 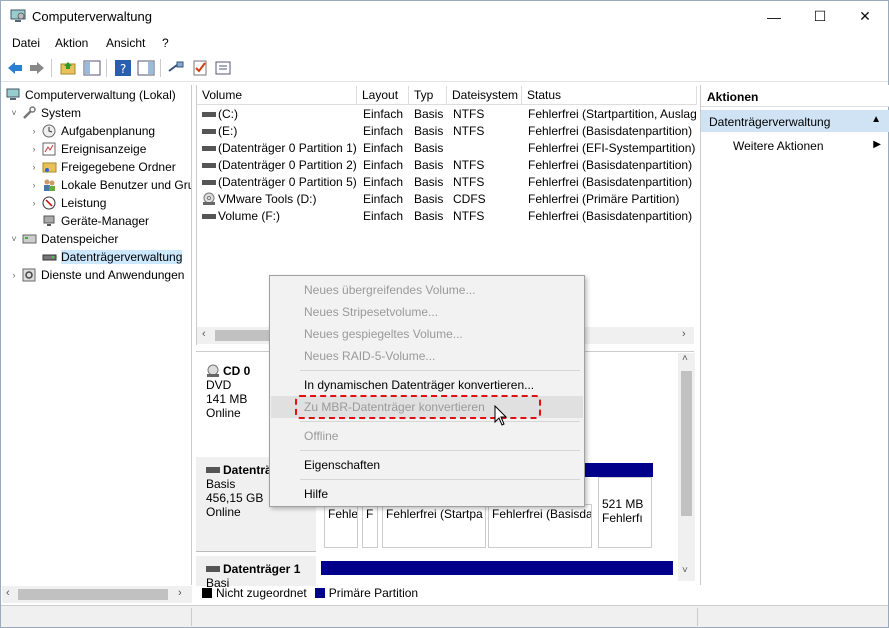 I want to click on tree-item-performance: › Leistung, so click(x=67, y=203).